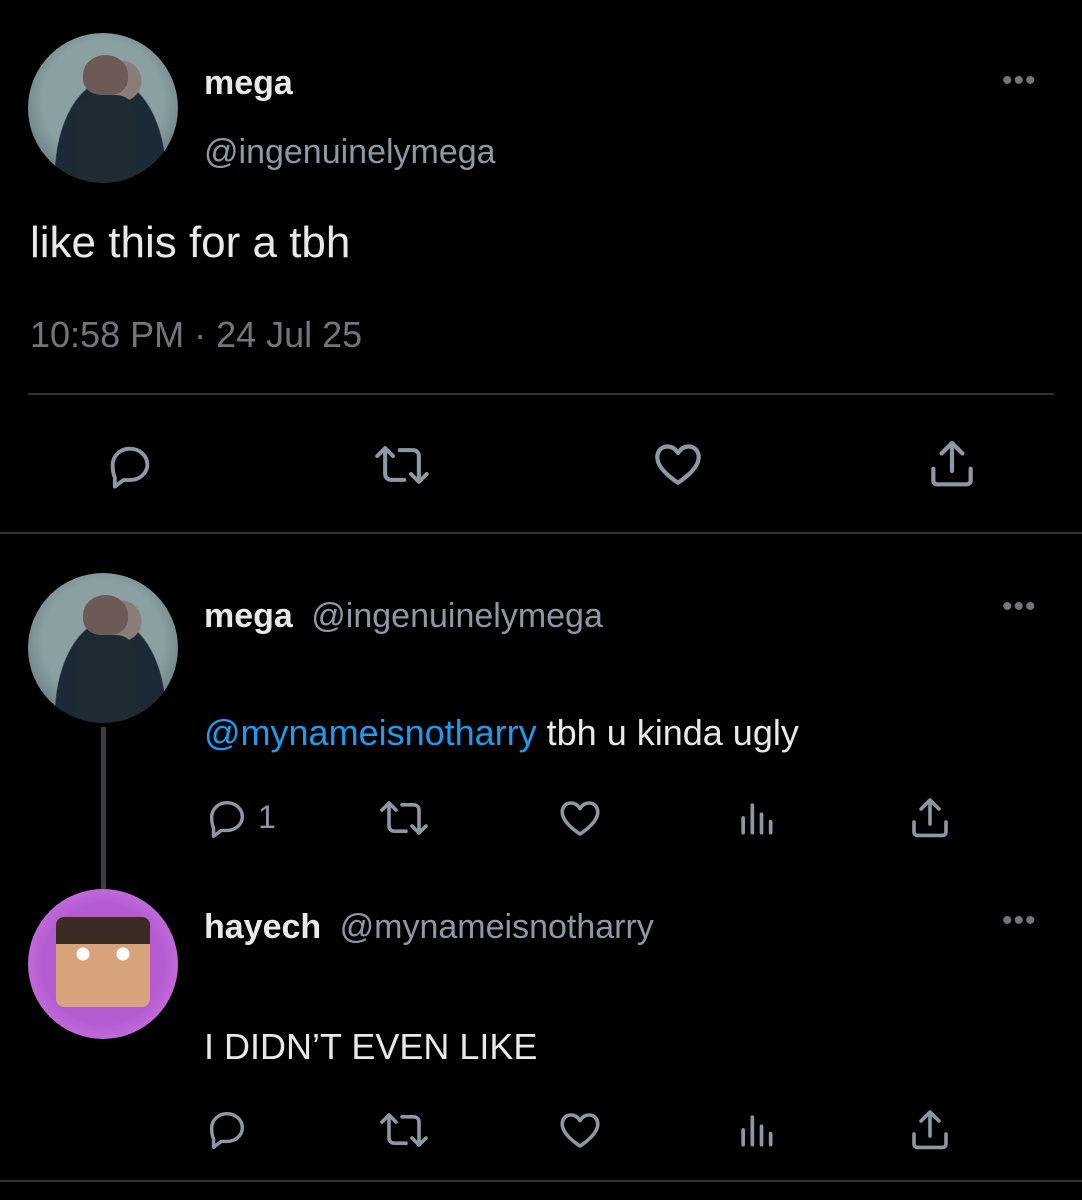 This screenshot has height=1200, width=1082. What do you see at coordinates (370, 732) in the screenshot?
I see `mention-link: @mynameisnotharry` at bounding box center [370, 732].